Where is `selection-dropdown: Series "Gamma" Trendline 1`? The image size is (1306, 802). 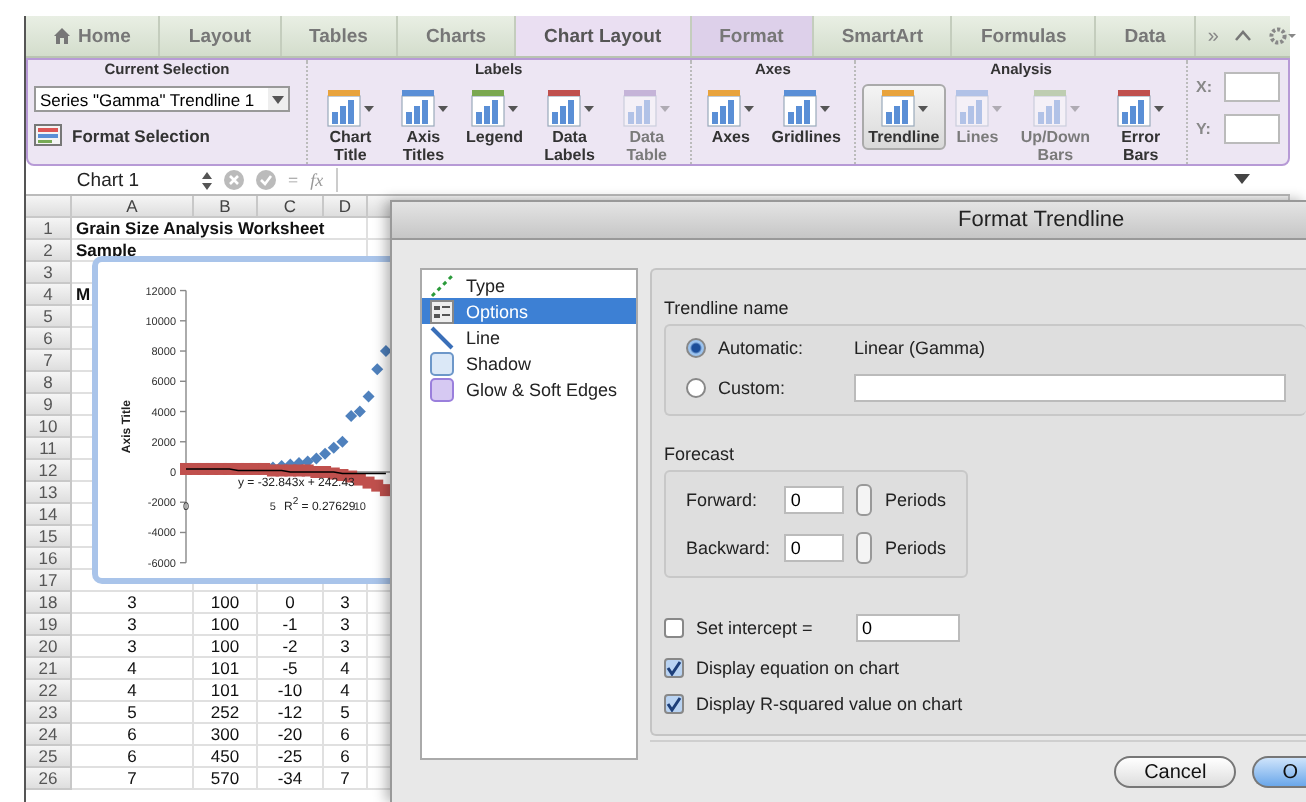 selection-dropdown: Series "Gamma" Trendline 1 is located at coordinates (162, 99).